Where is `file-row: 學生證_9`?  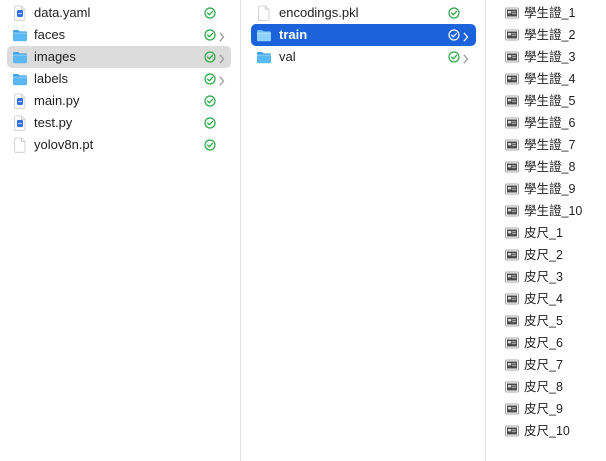
file-row: 學生證_9 is located at coordinates (551, 189).